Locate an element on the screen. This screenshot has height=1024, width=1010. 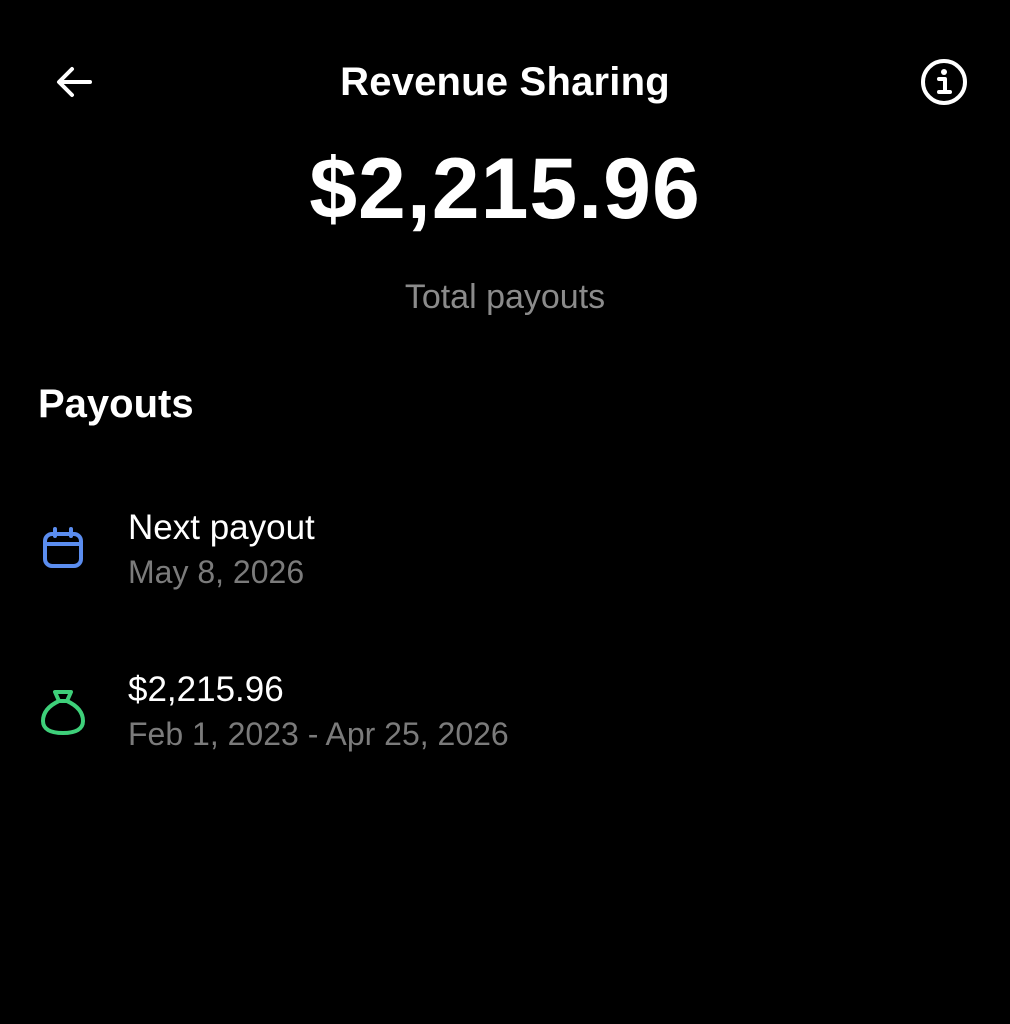
payouts-heading: Payouts is located at coordinates (116, 404).